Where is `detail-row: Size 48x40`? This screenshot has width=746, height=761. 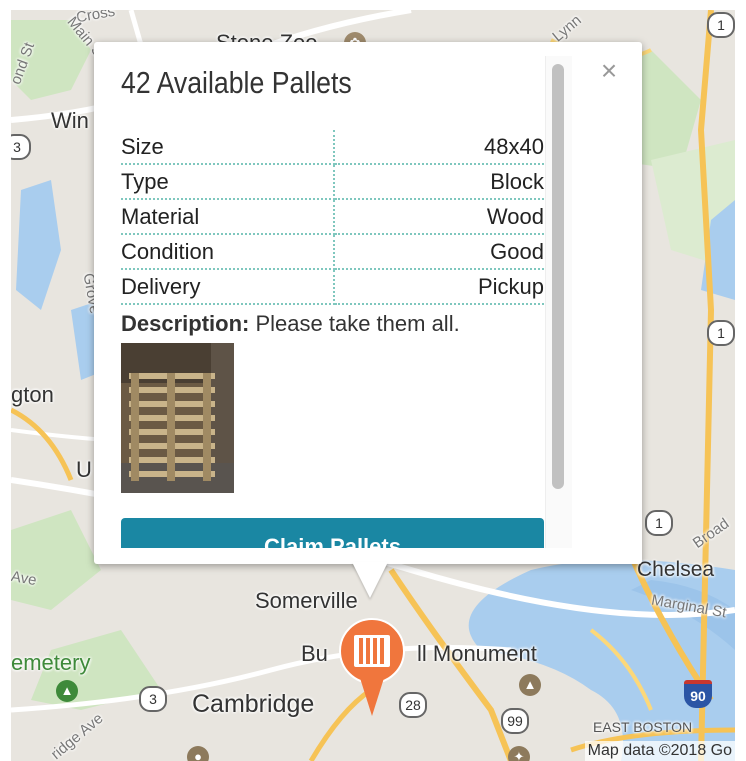 detail-row: Size 48x40 is located at coordinates (332, 147).